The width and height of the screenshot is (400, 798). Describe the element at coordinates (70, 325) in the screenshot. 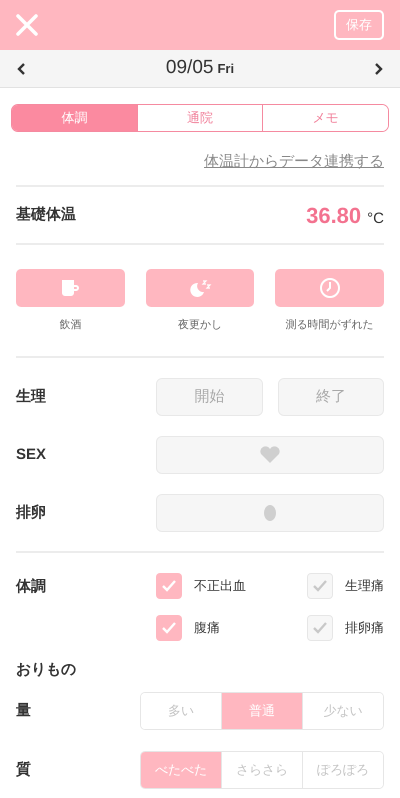

I see `event-label: 飲酒` at that location.